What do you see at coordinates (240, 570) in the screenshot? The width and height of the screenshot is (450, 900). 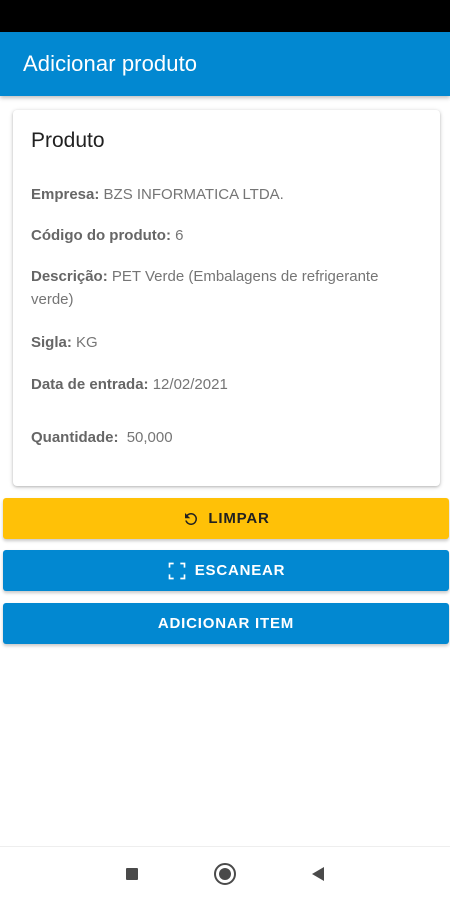 I see `scan-button-label: ESCANEAR` at bounding box center [240, 570].